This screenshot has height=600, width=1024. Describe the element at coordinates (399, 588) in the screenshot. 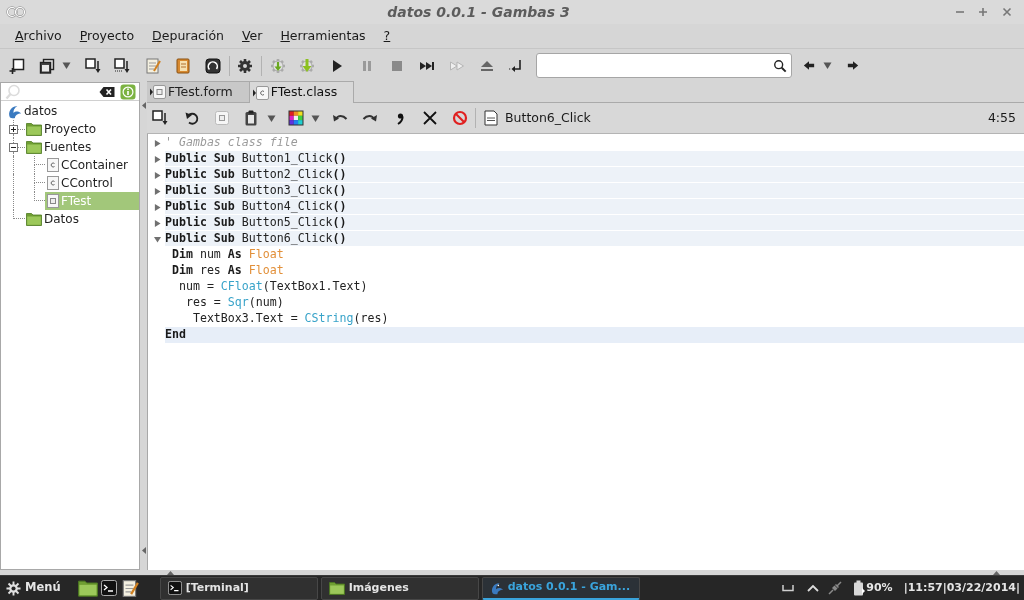

I see `taskbar-button: Imágenes` at that location.